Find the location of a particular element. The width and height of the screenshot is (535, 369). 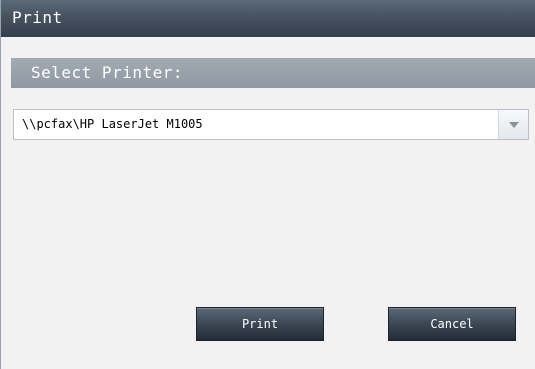

print-button: Print is located at coordinates (260, 324).